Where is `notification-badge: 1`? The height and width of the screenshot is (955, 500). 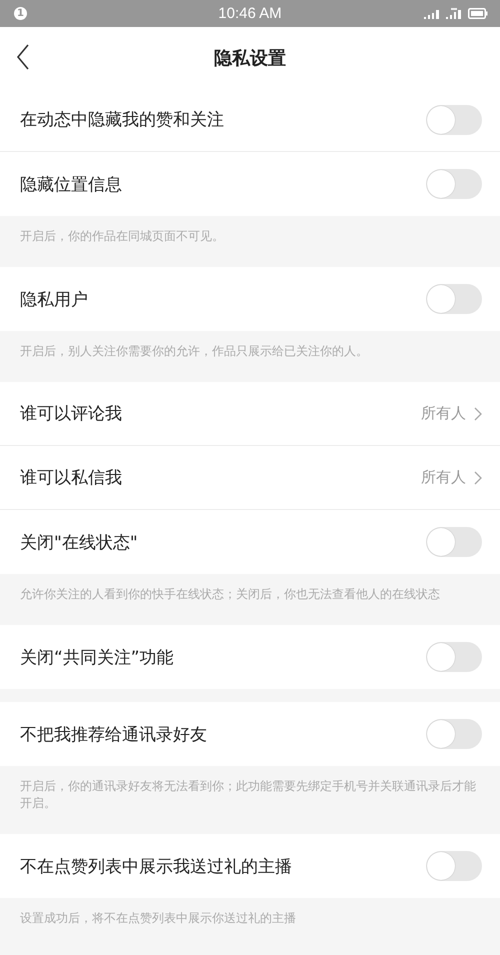 notification-badge: 1 is located at coordinates (20, 13).